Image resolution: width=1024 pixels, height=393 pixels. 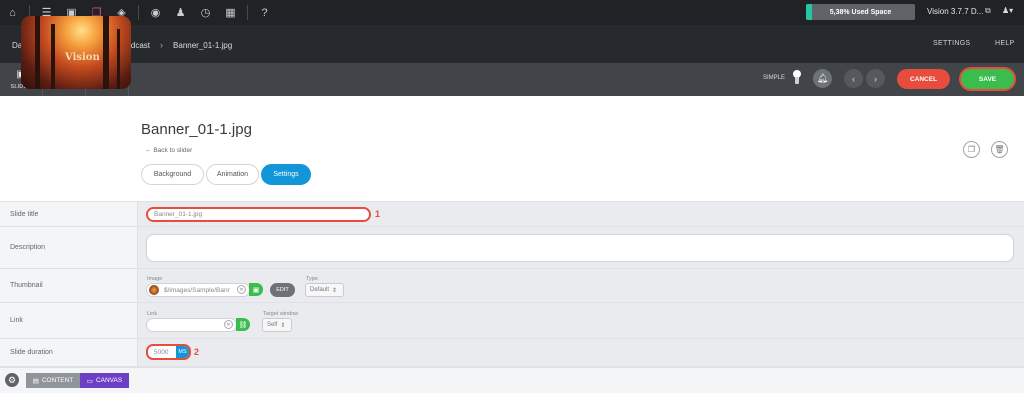 I want to click on used-space-label: 5,38% Used Space, so click(x=860, y=12).